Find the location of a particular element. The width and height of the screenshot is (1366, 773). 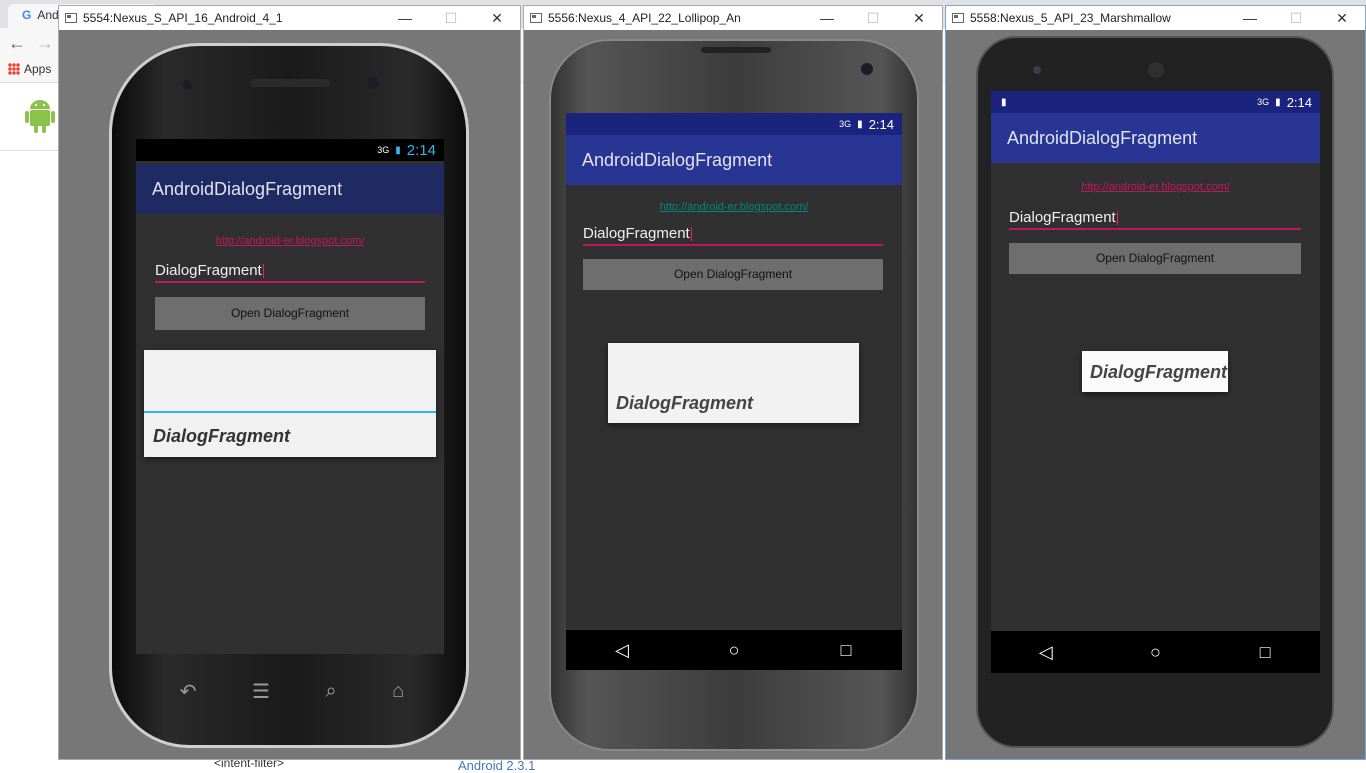

window-titlebar: 5556:Nexus_4_API_22_Lollipop_An — ☐ ✕ is located at coordinates (733, 18).